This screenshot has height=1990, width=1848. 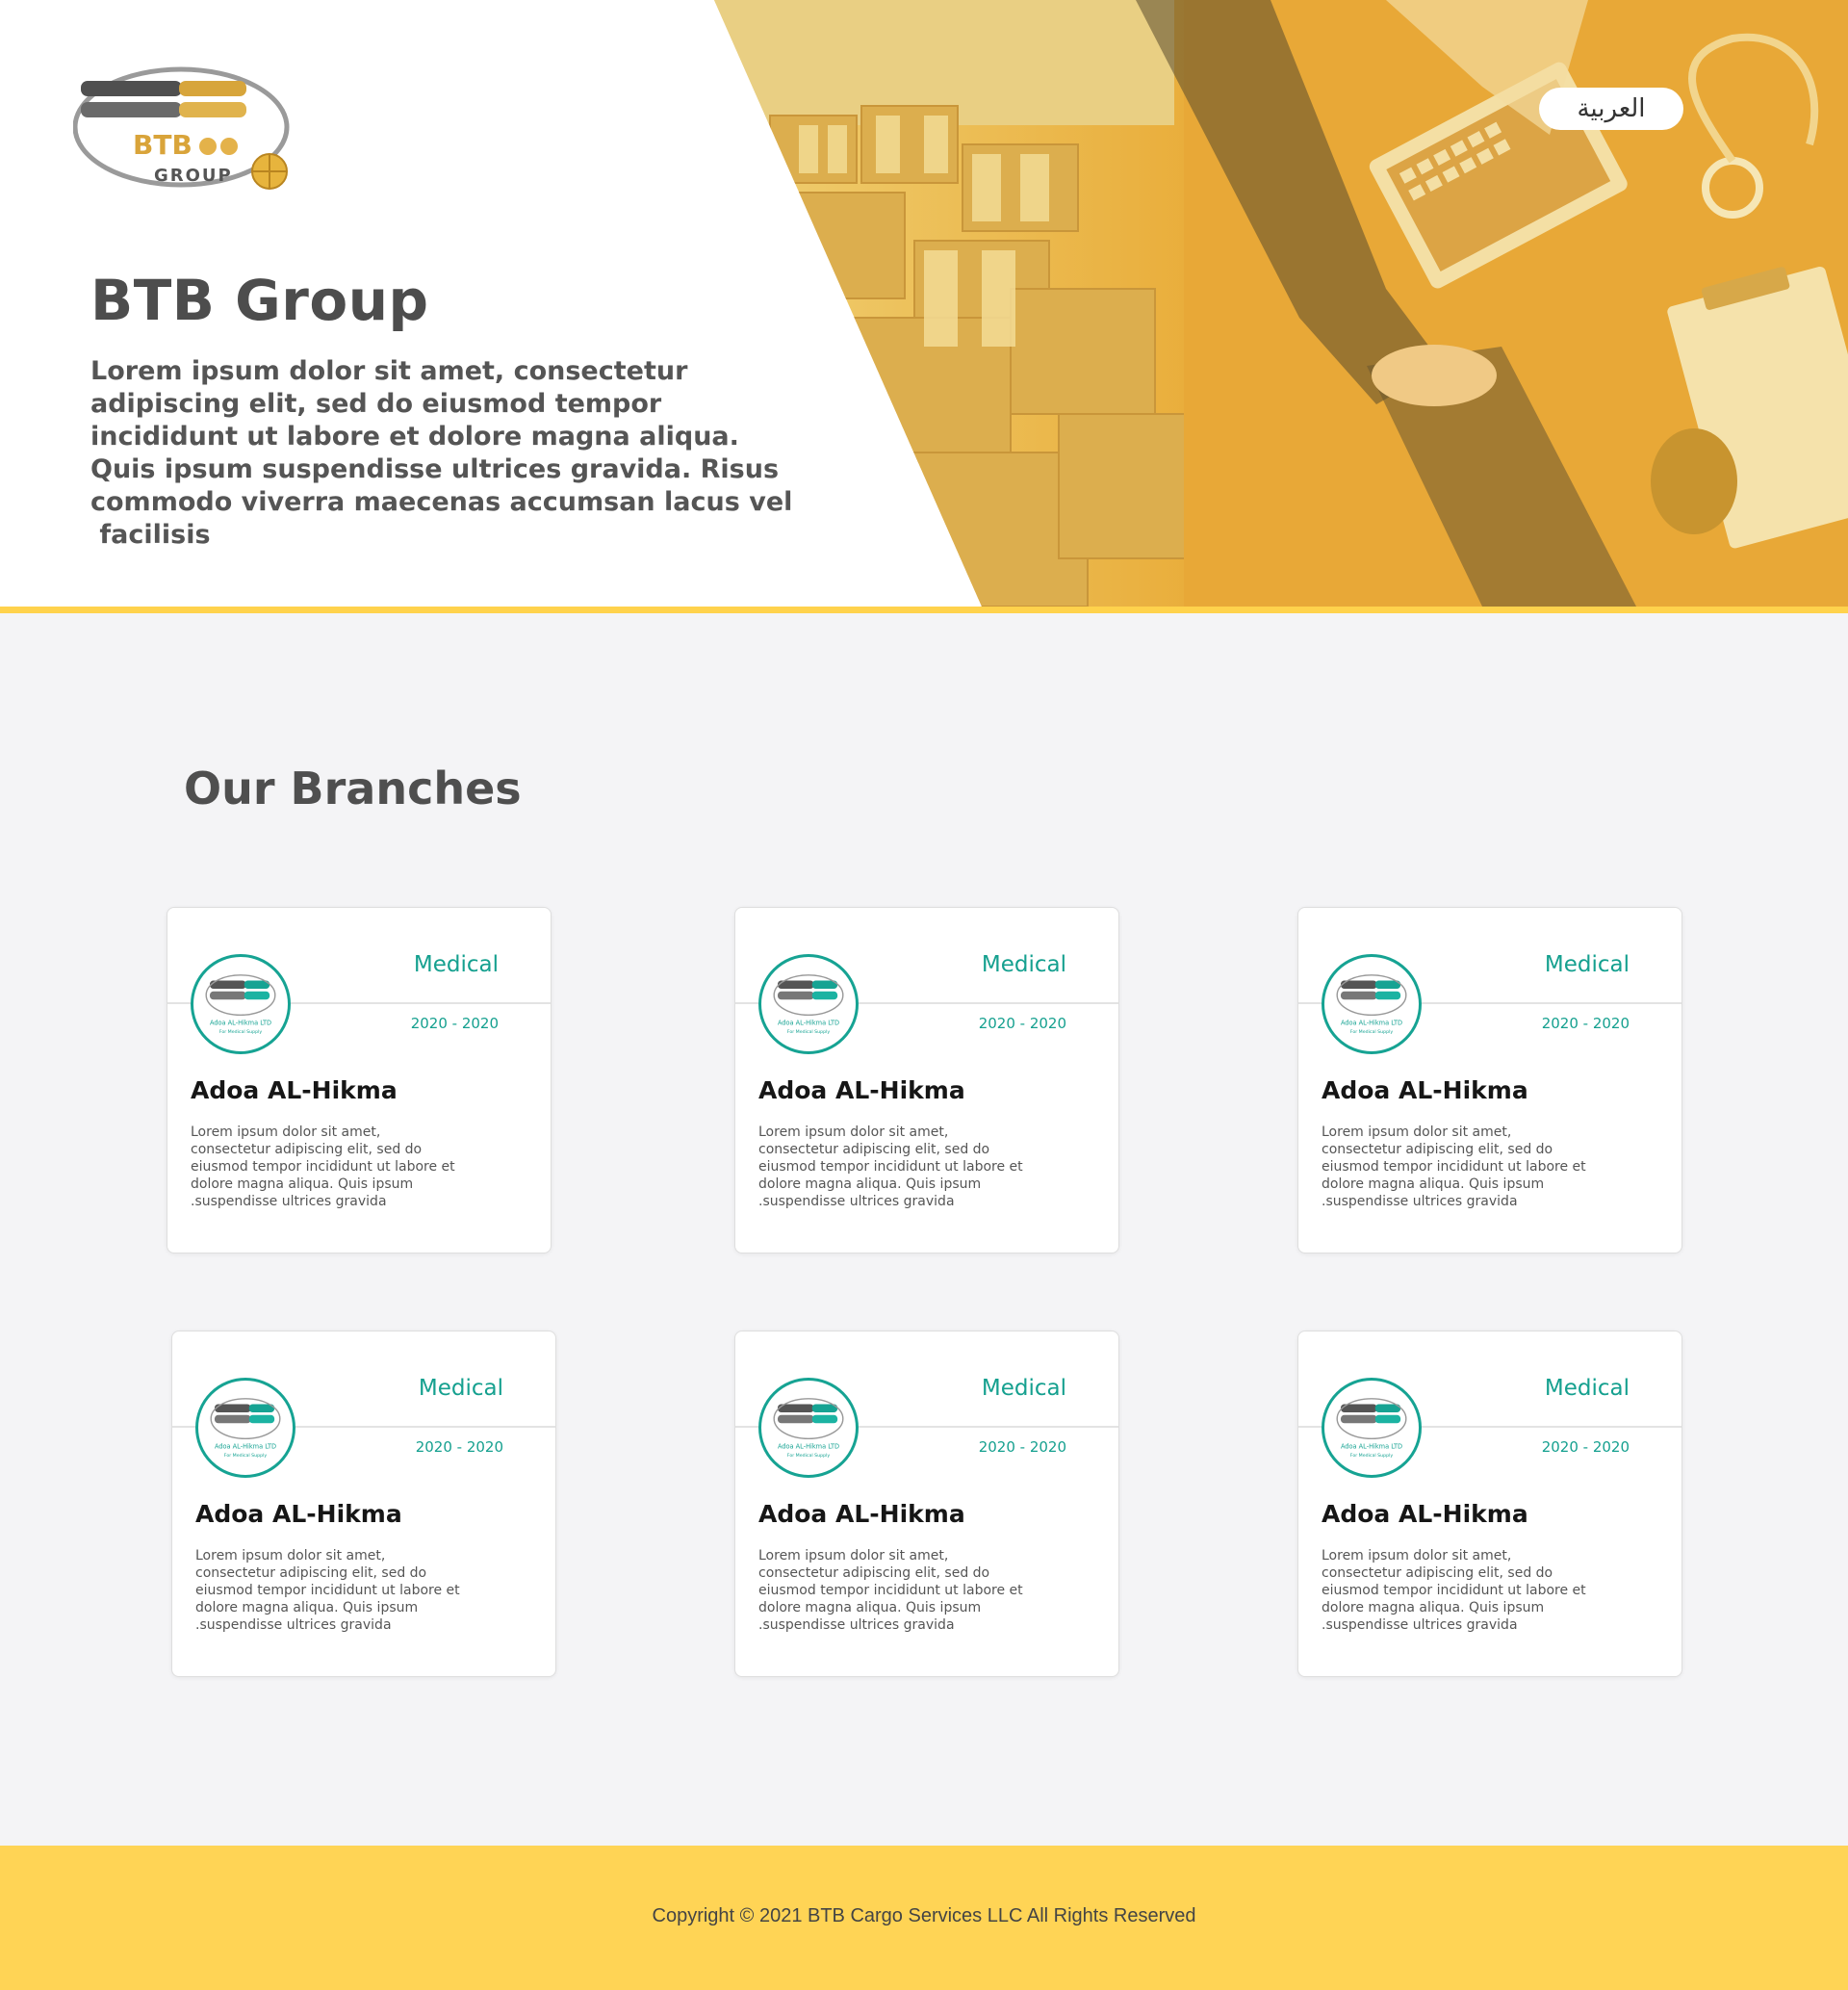 What do you see at coordinates (924, 610) in the screenshot?
I see `hero-divider-stripe` at bounding box center [924, 610].